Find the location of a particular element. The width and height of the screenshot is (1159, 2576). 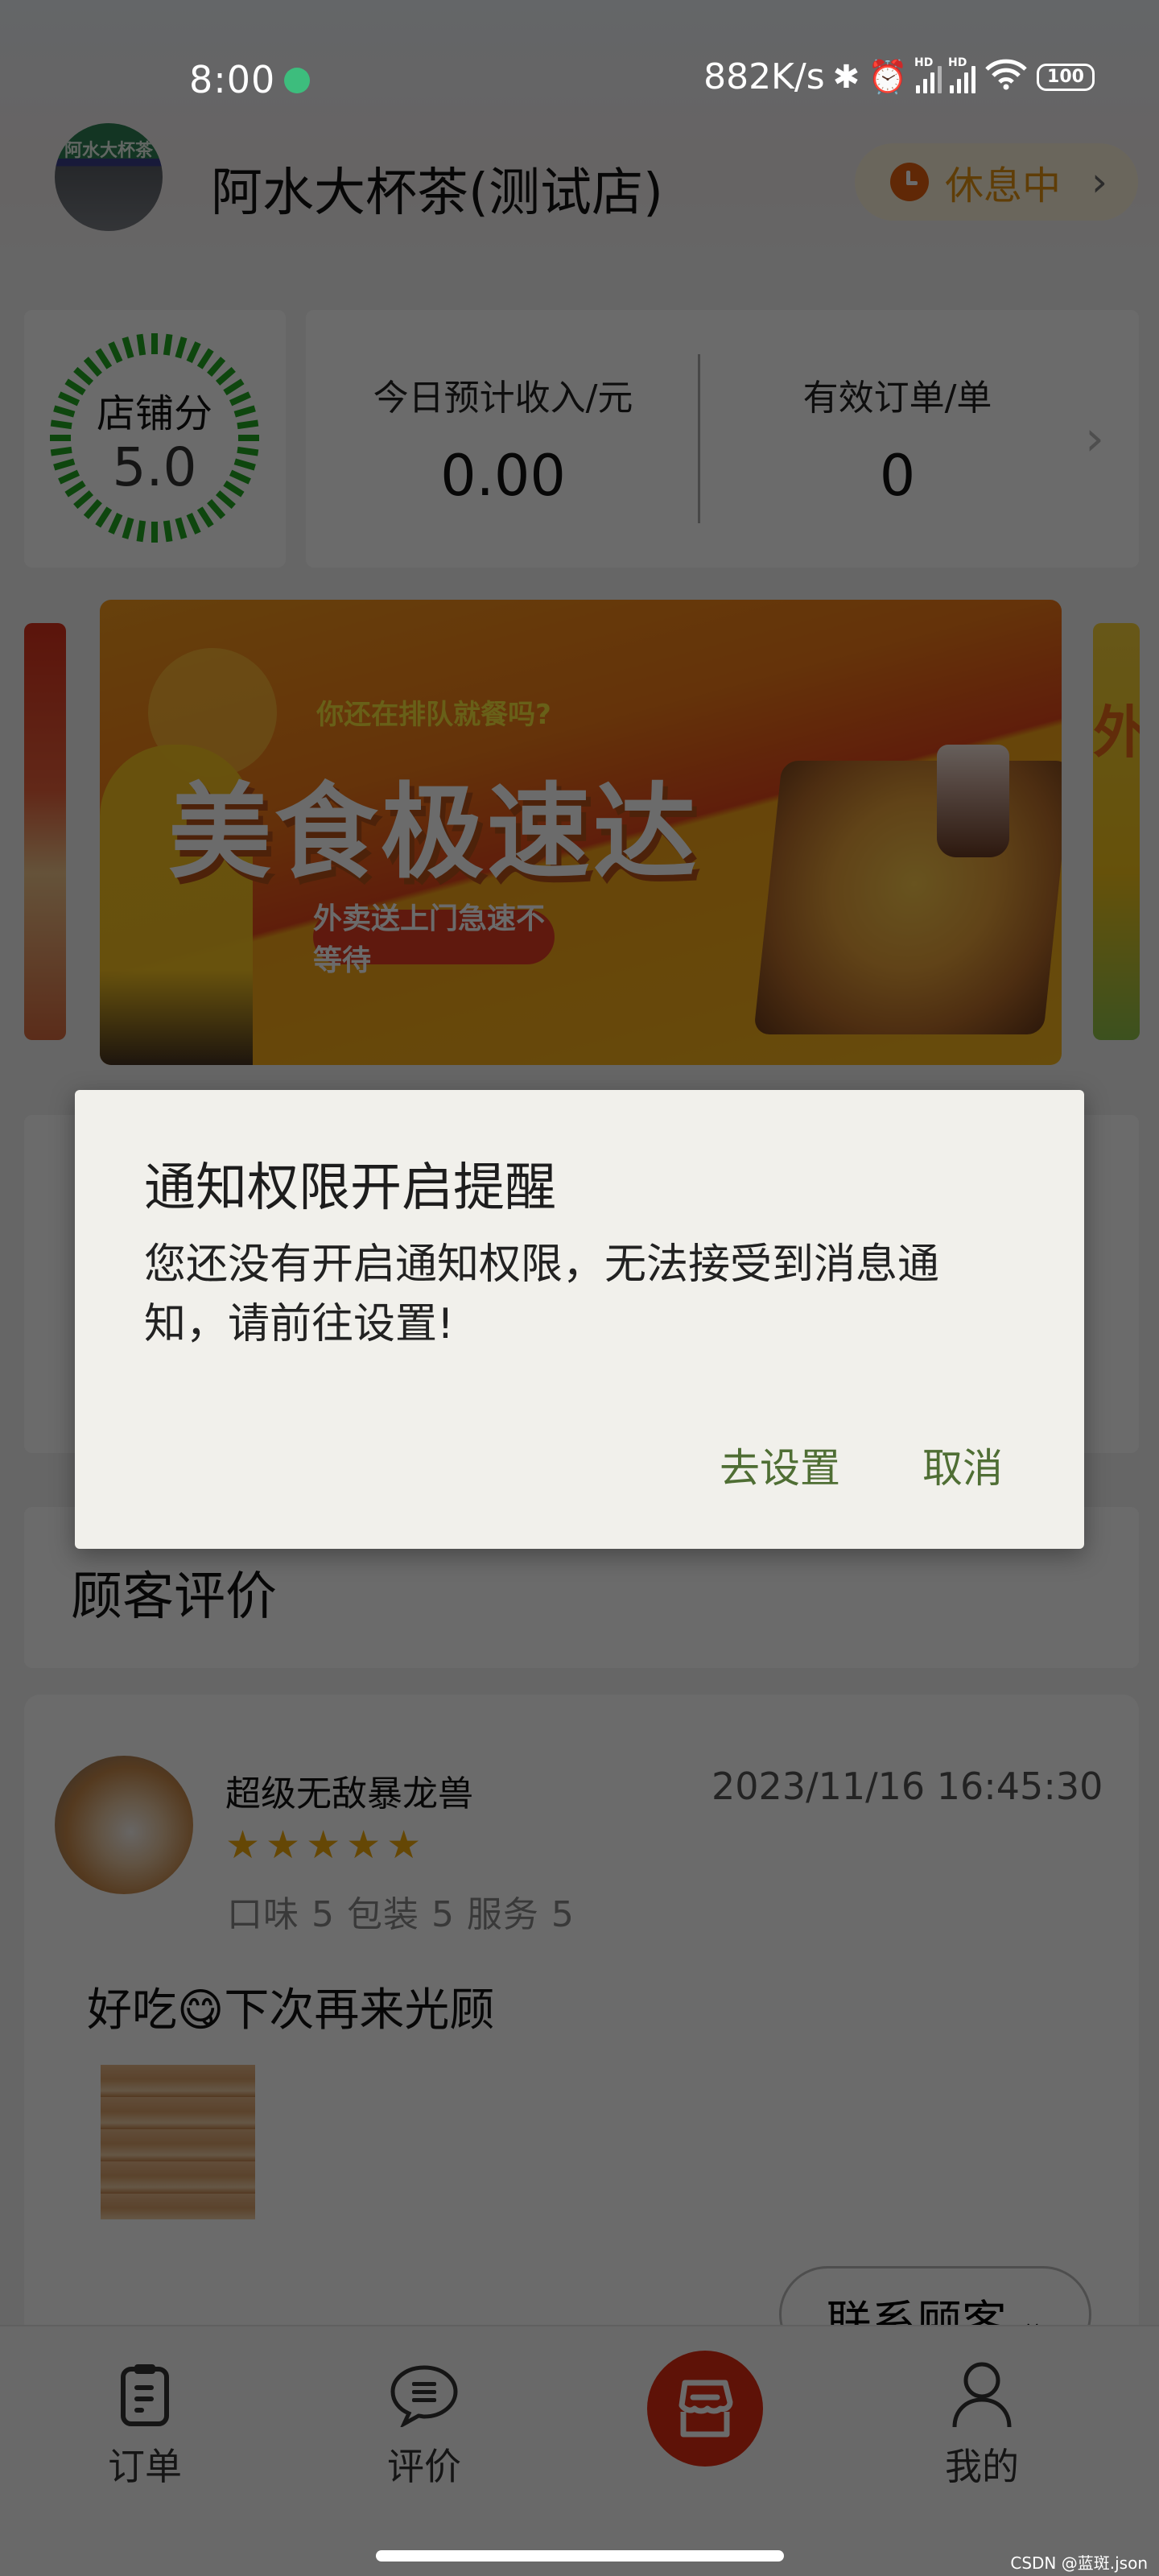

status-bar-right: 882K/s ✱ ⏰ HD HD 100 is located at coordinates (899, 76).